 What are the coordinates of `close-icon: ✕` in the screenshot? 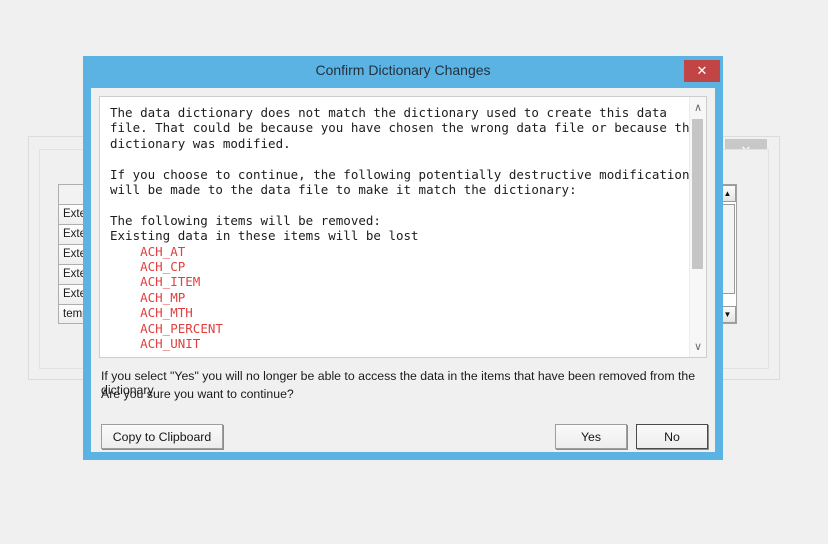 It's located at (702, 71).